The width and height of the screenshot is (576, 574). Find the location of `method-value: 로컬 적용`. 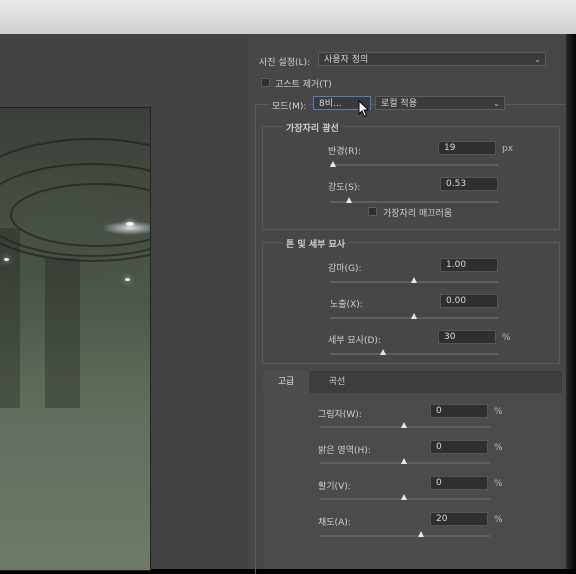

method-value: 로컬 적용 is located at coordinates (399, 104).